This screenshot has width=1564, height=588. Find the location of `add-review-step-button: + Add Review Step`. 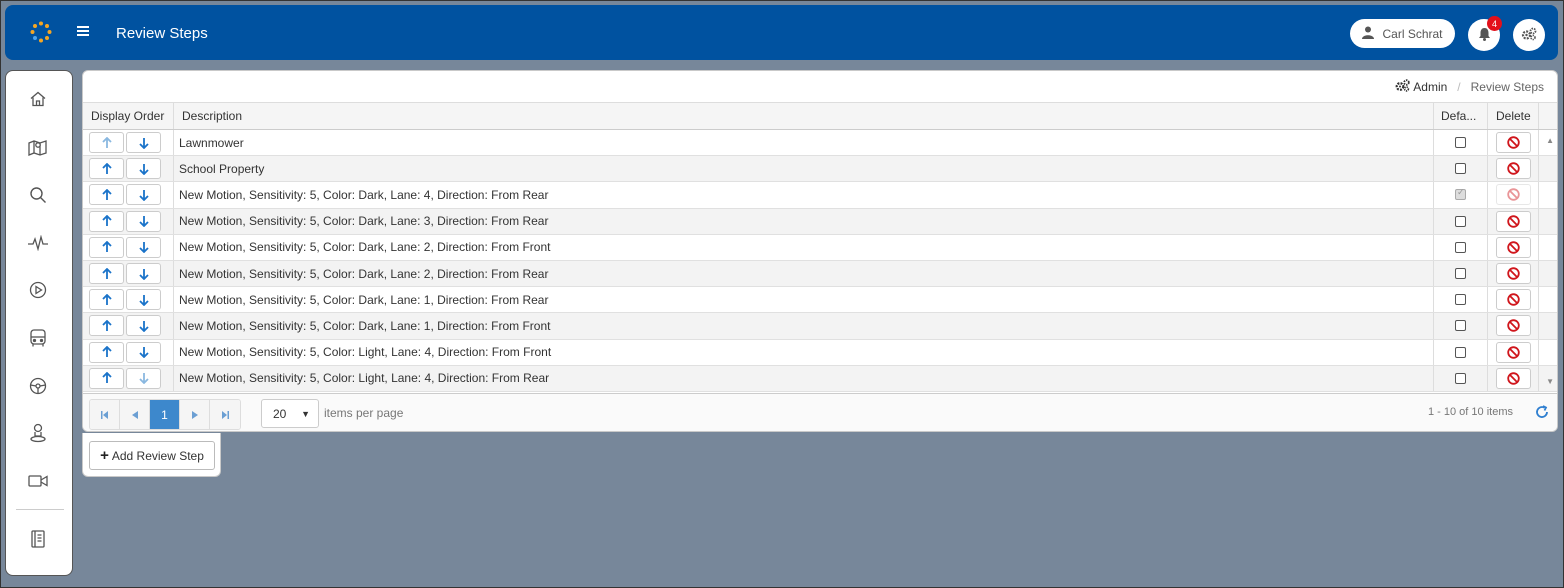

add-review-step-button: + Add Review Step is located at coordinates (152, 455).